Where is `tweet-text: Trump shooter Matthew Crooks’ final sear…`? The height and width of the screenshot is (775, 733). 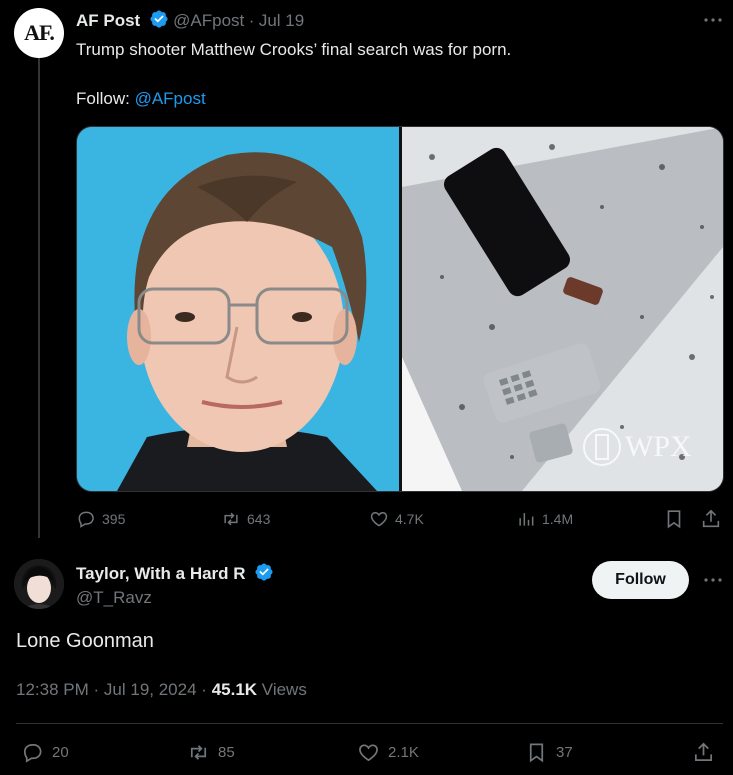 tweet-text: Trump shooter Matthew Crooks’ final sear… is located at coordinates (294, 49).